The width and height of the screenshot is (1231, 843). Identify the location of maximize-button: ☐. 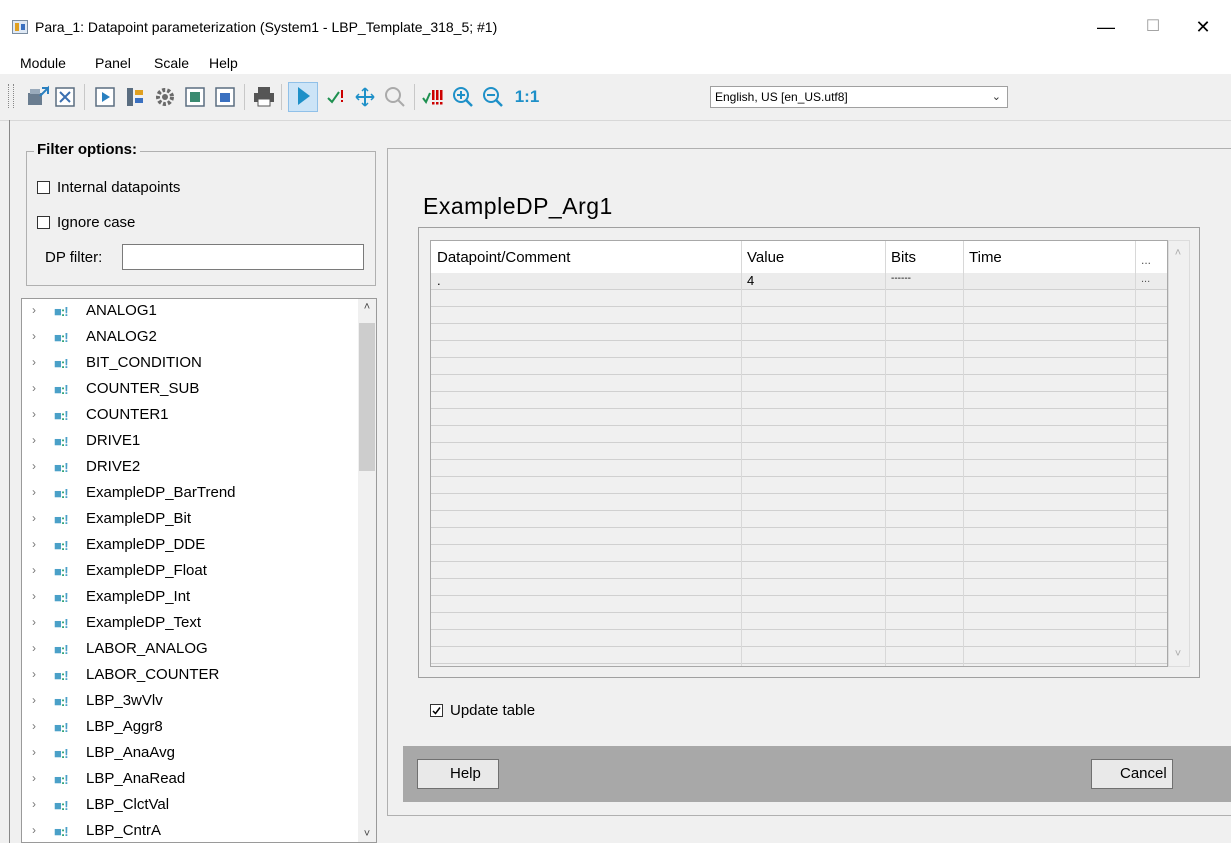
(1153, 27).